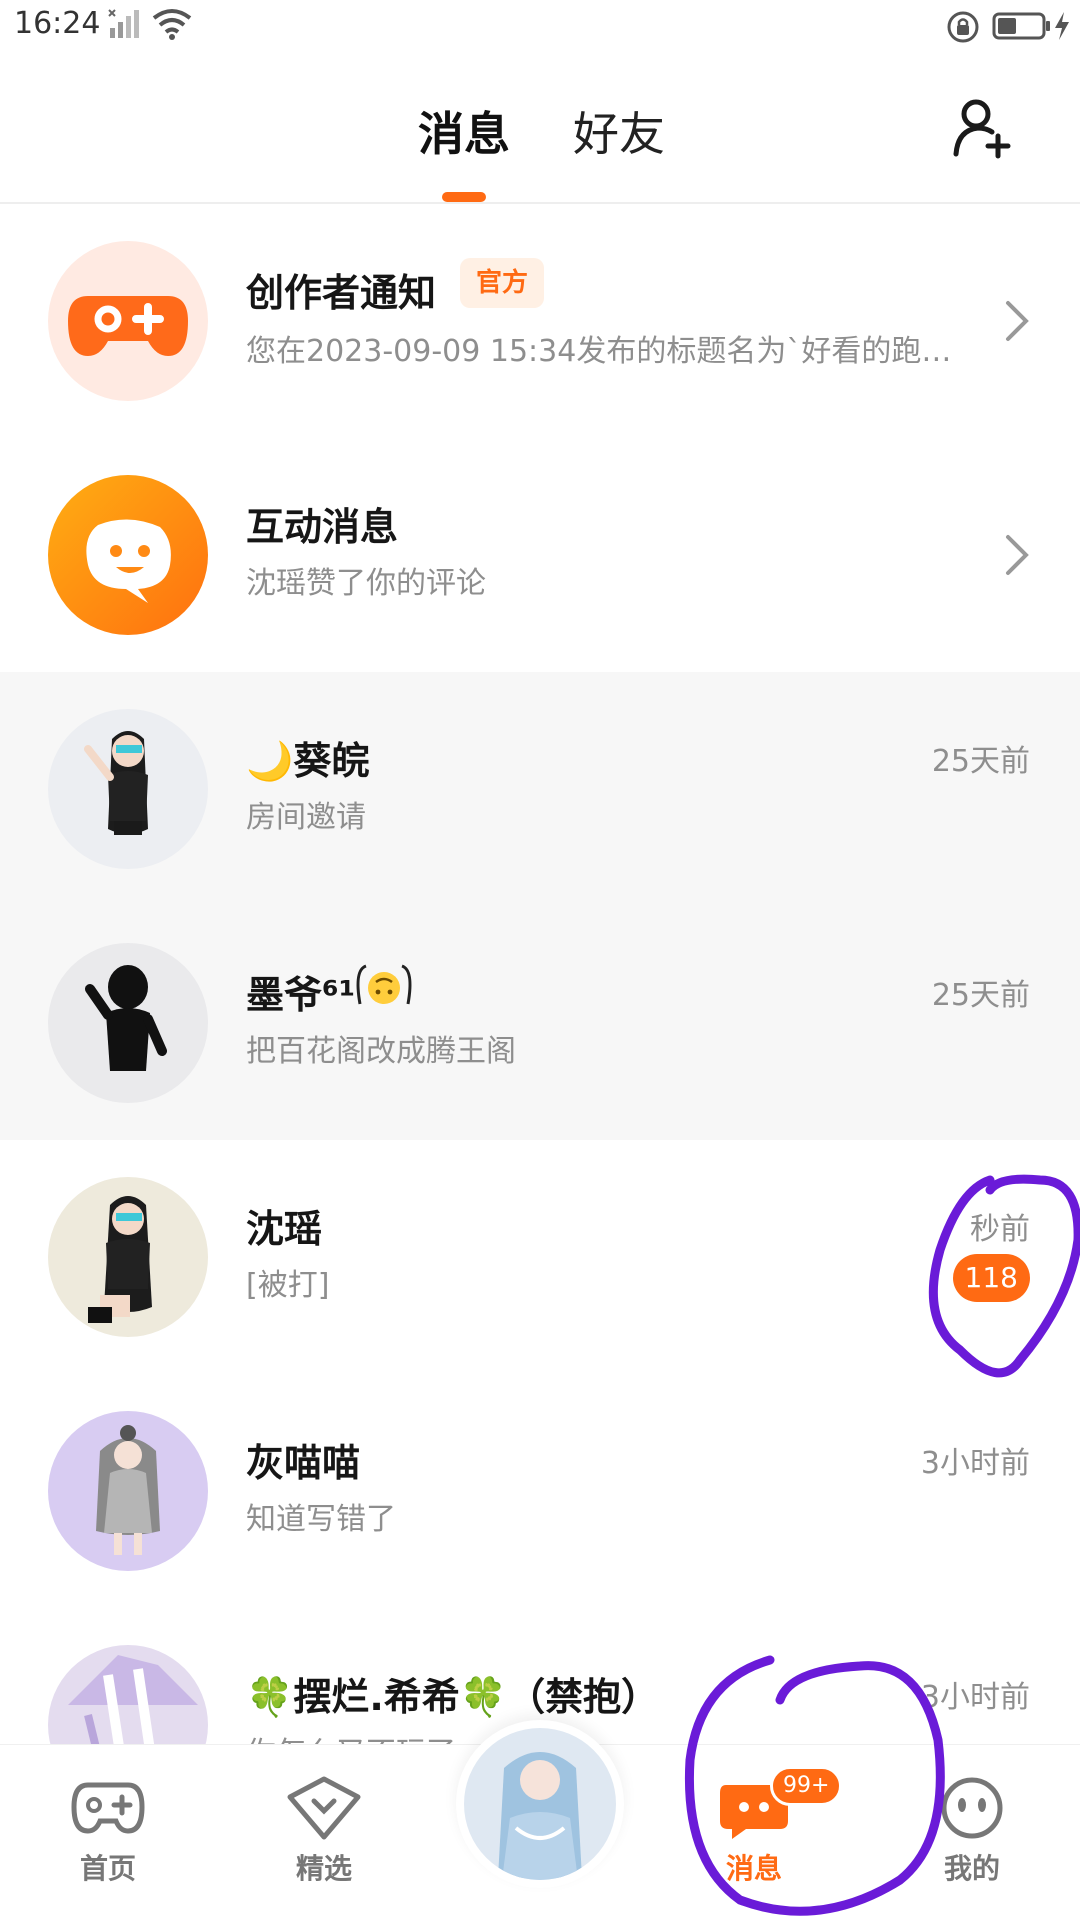 The image size is (1080, 1920). What do you see at coordinates (464, 131) in the screenshot?
I see `tab-messages: 消息` at bounding box center [464, 131].